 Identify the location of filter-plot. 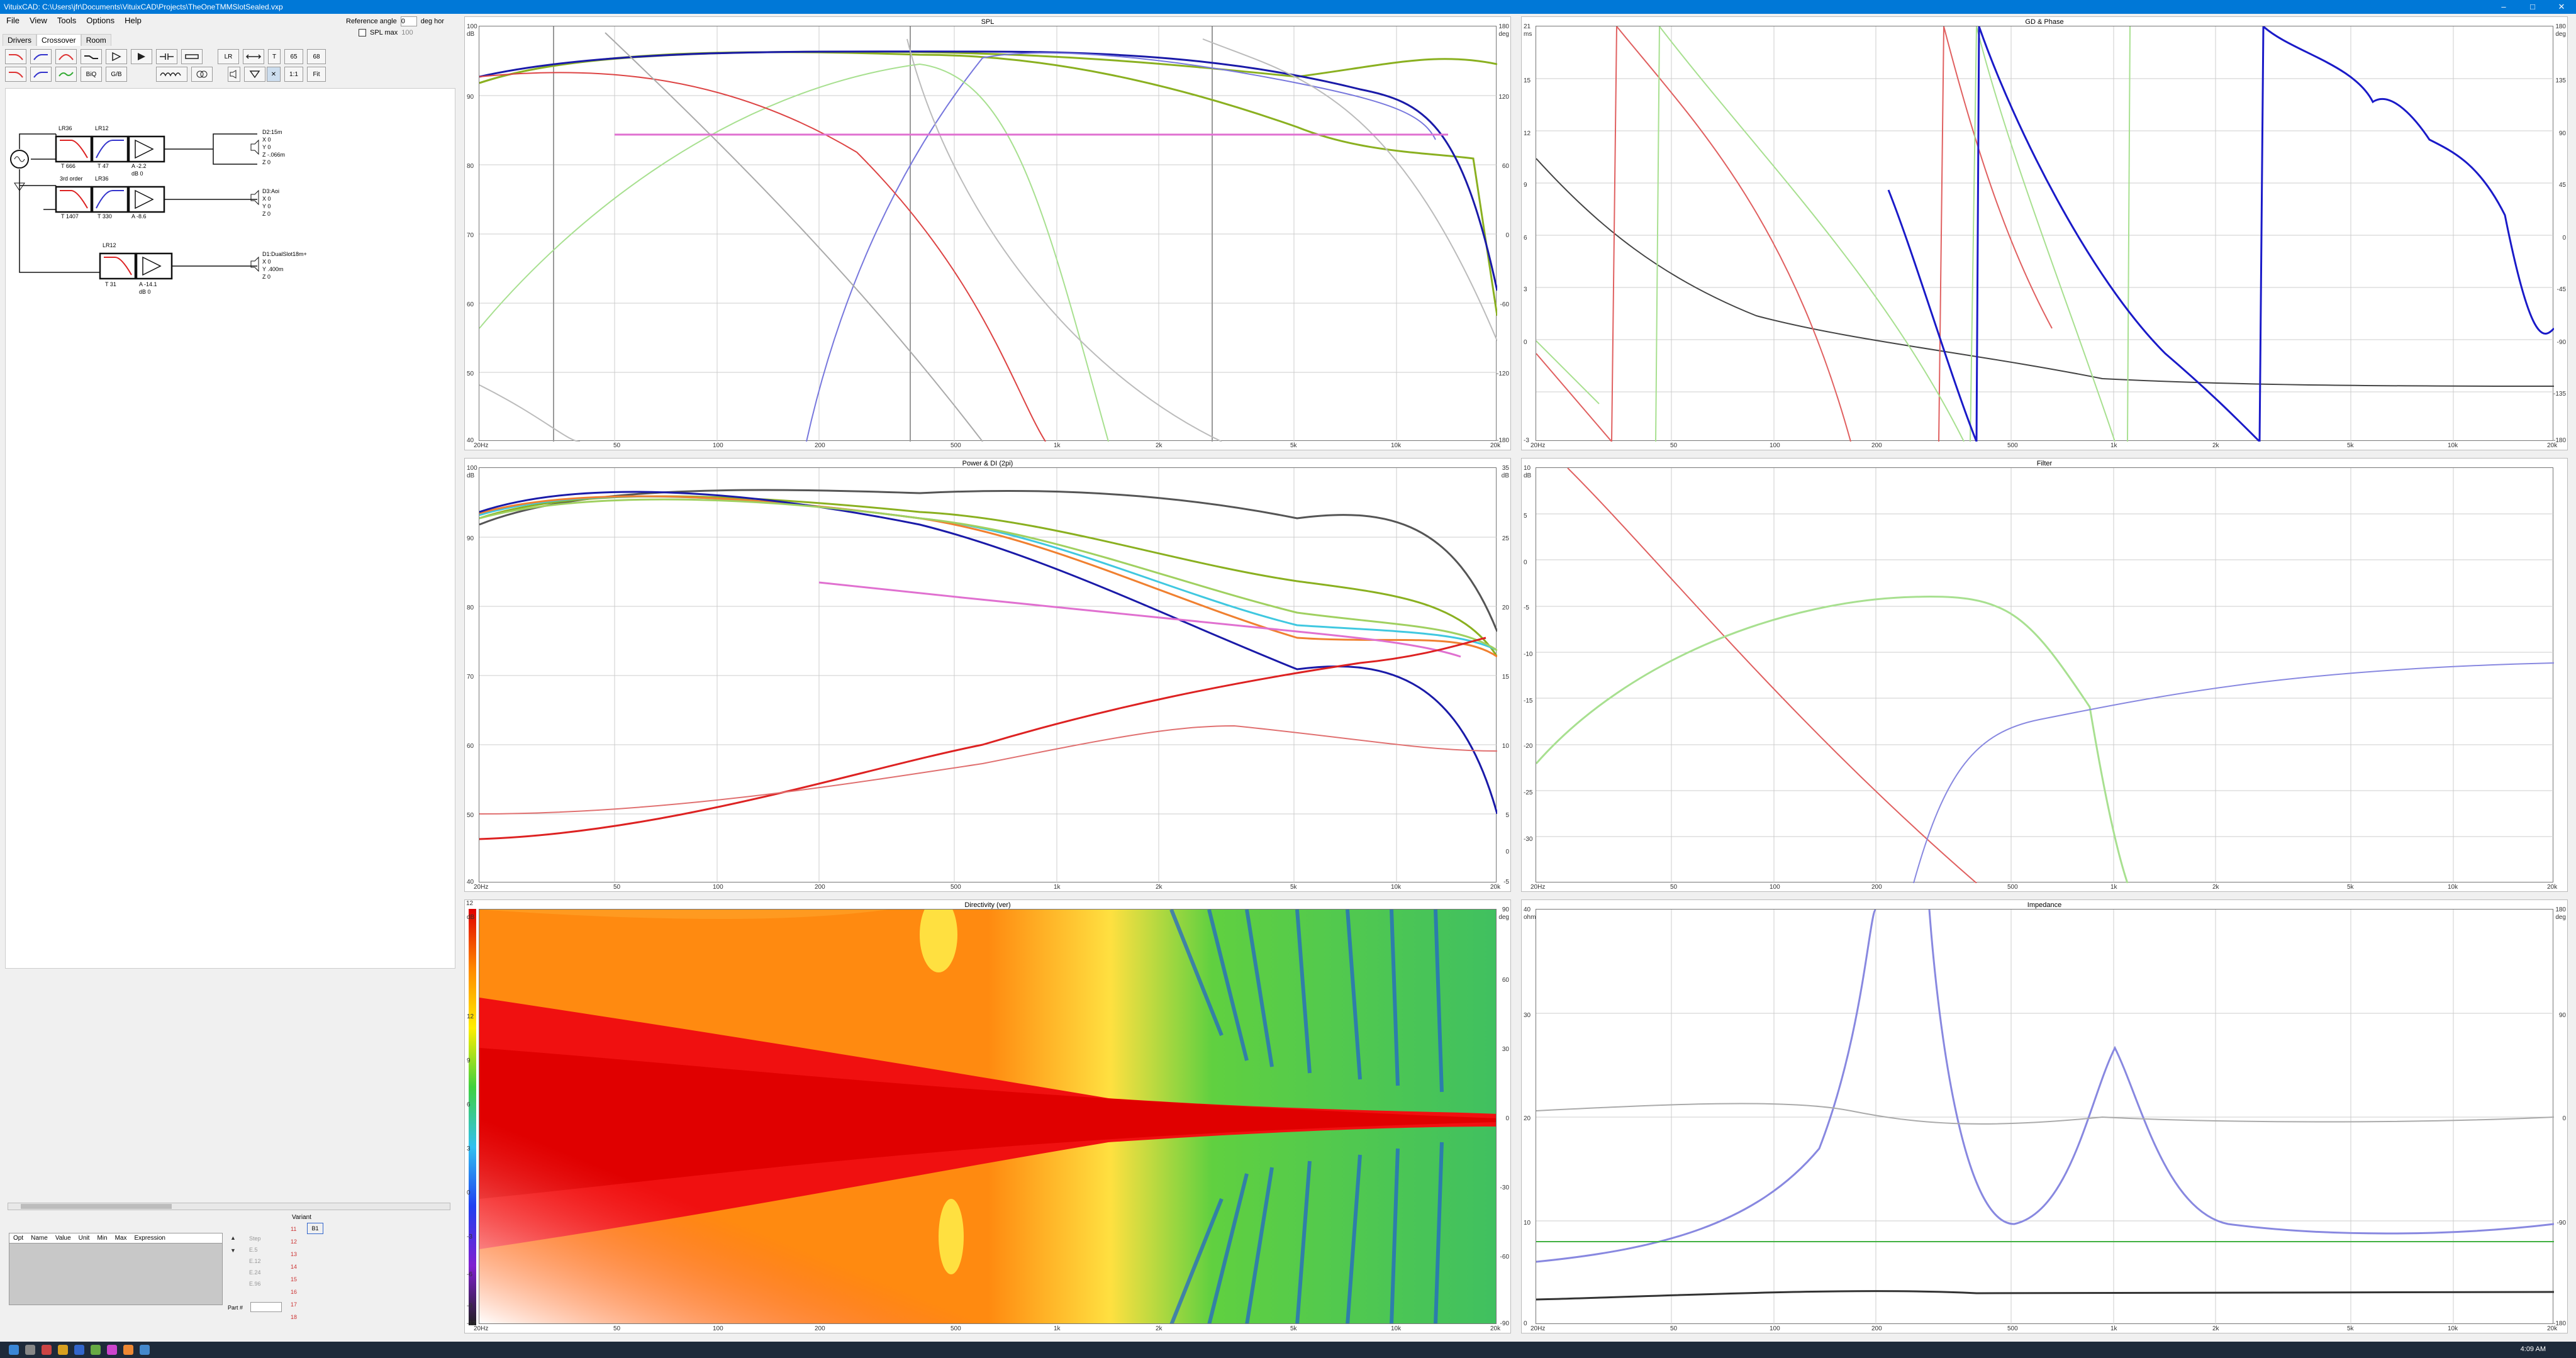
(2045, 675).